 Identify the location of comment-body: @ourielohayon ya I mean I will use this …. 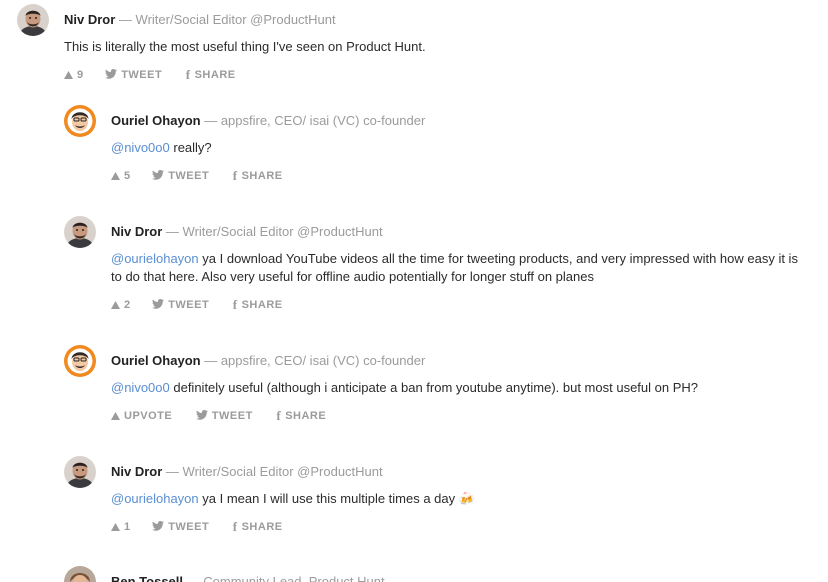
(456, 499).